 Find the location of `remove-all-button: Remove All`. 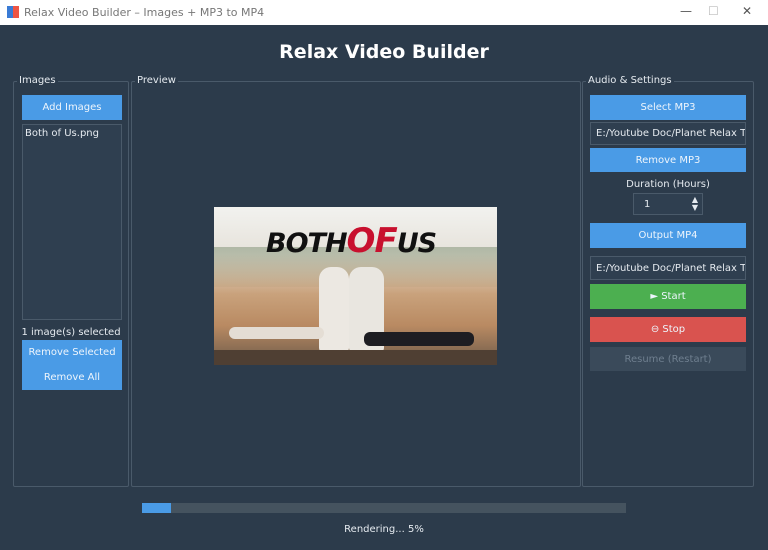

remove-all-button: Remove All is located at coordinates (72, 377).